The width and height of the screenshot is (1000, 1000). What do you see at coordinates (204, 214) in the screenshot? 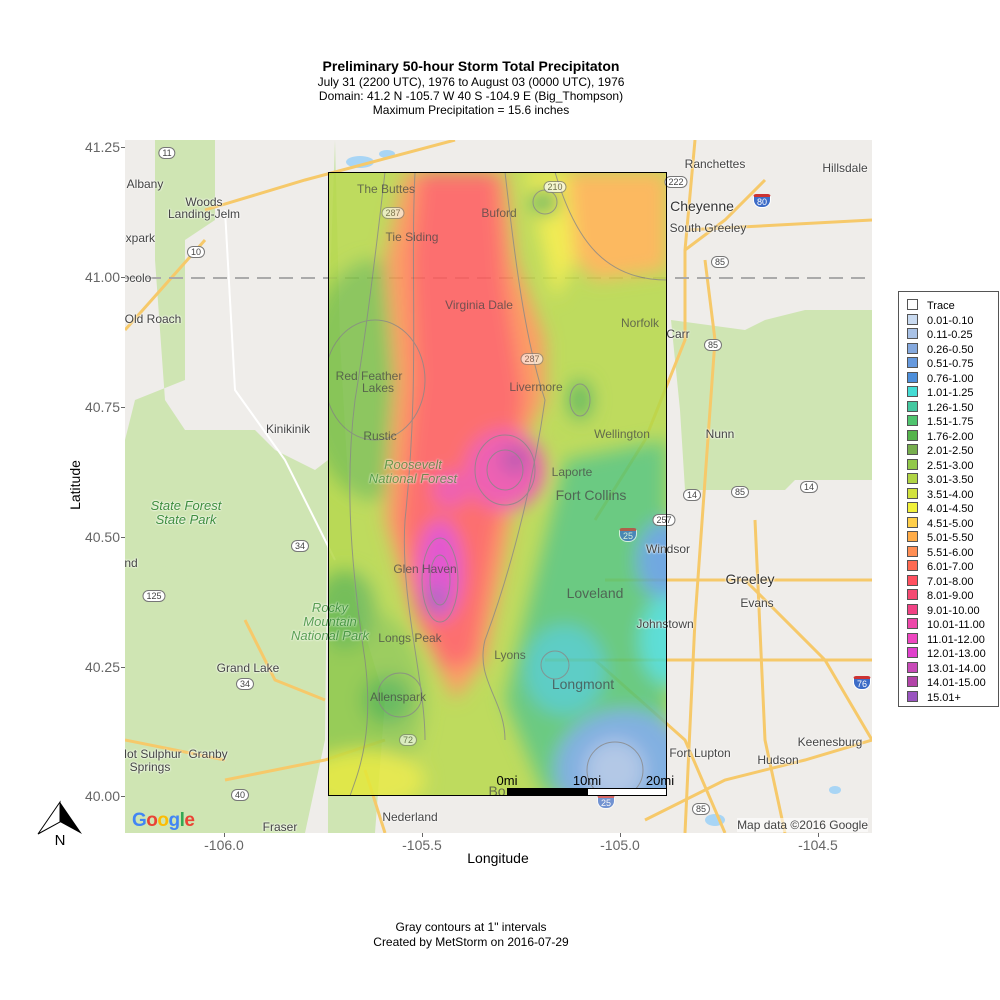
I see `place-label: Landing-Jelm` at bounding box center [204, 214].